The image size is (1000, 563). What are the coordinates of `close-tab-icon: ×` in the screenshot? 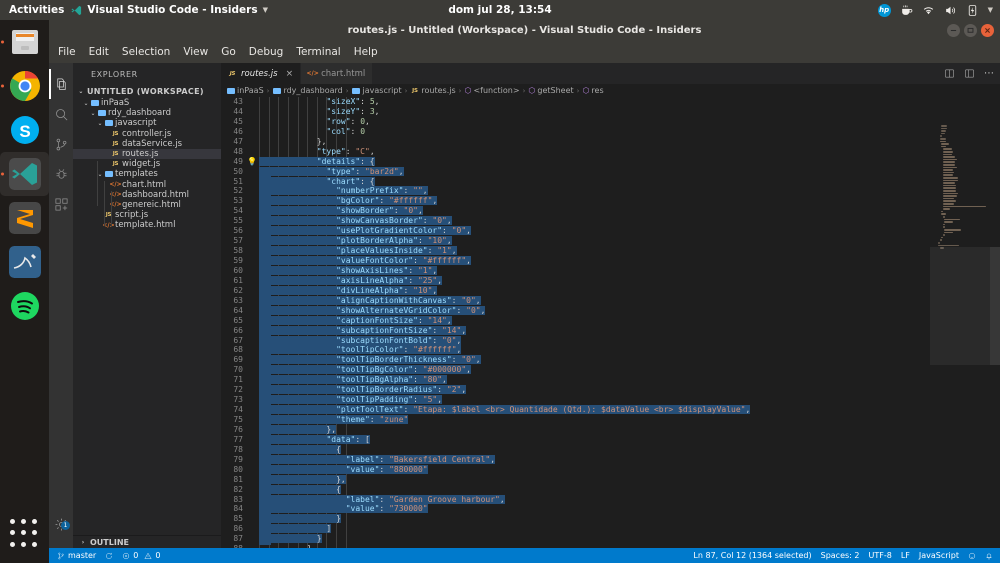 It's located at (290, 74).